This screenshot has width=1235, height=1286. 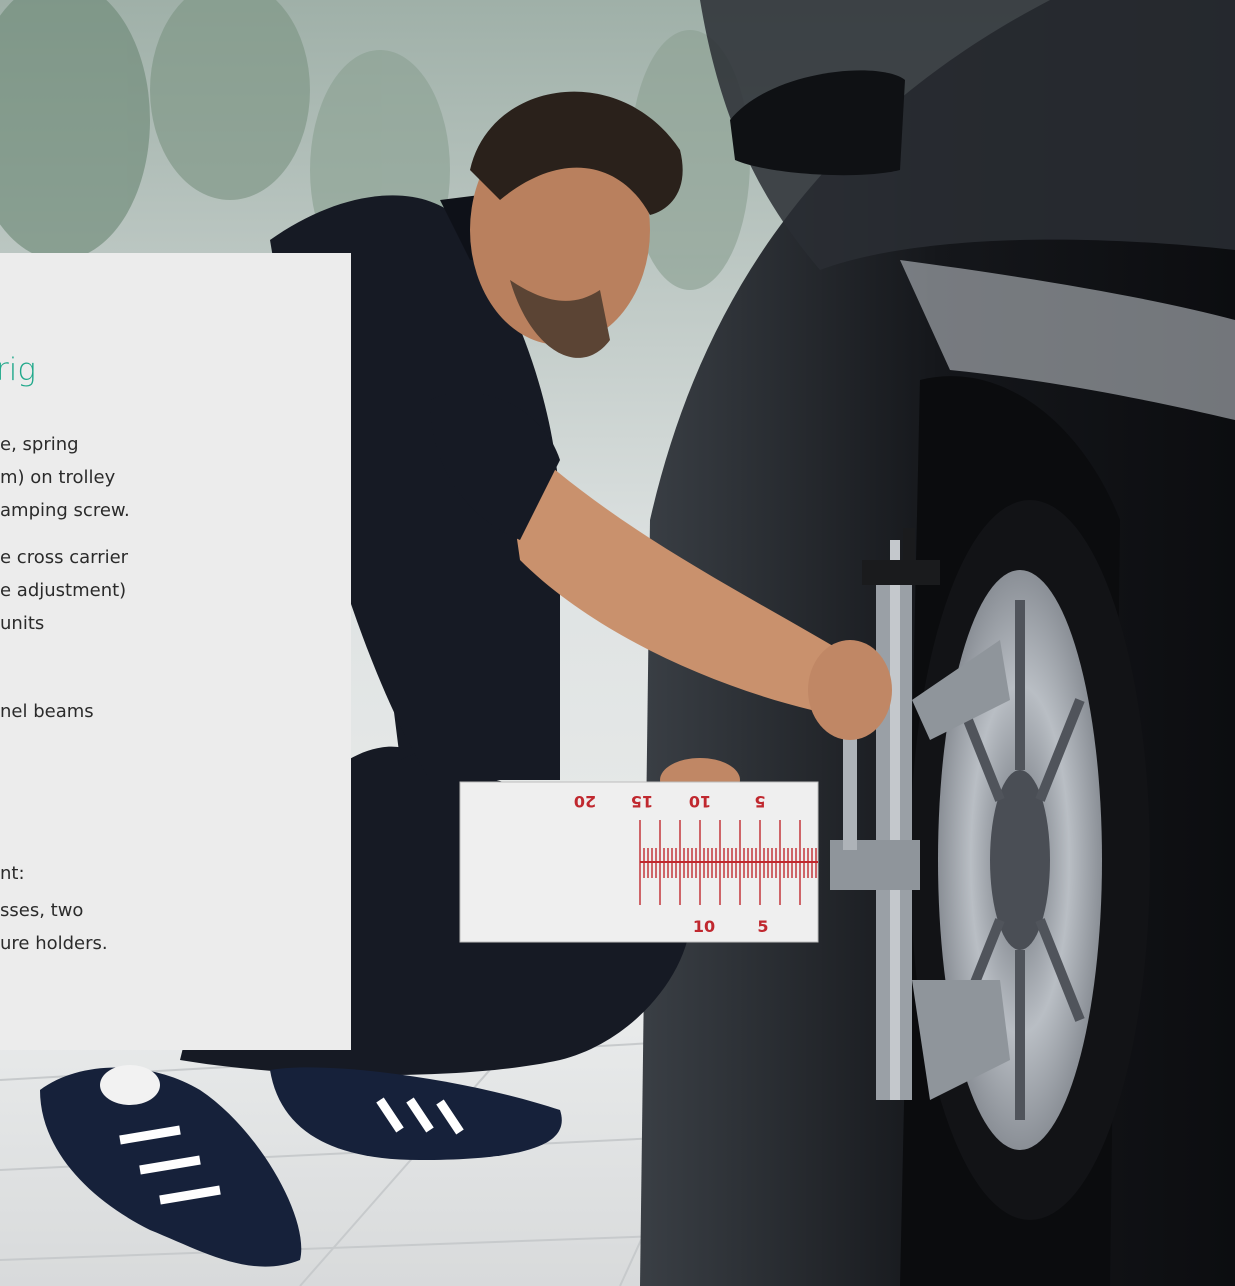 I want to click on panel-text-line: nt:, so click(x=12, y=873).